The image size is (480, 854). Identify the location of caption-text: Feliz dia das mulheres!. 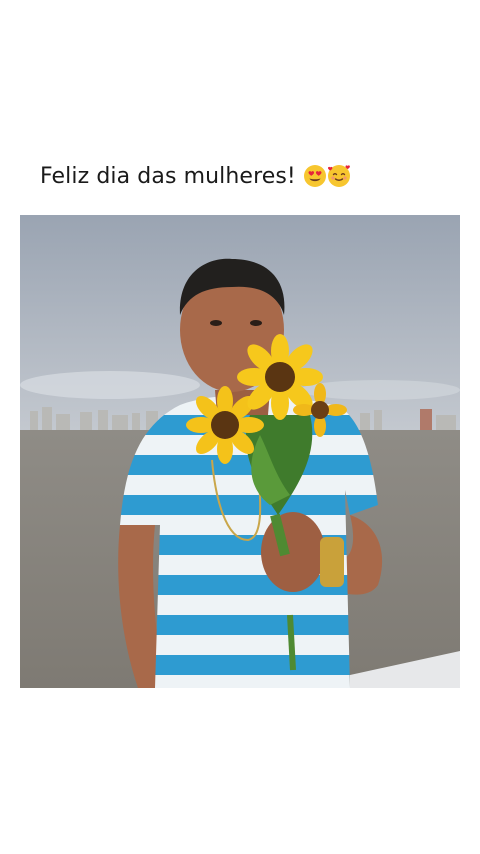
(168, 176).